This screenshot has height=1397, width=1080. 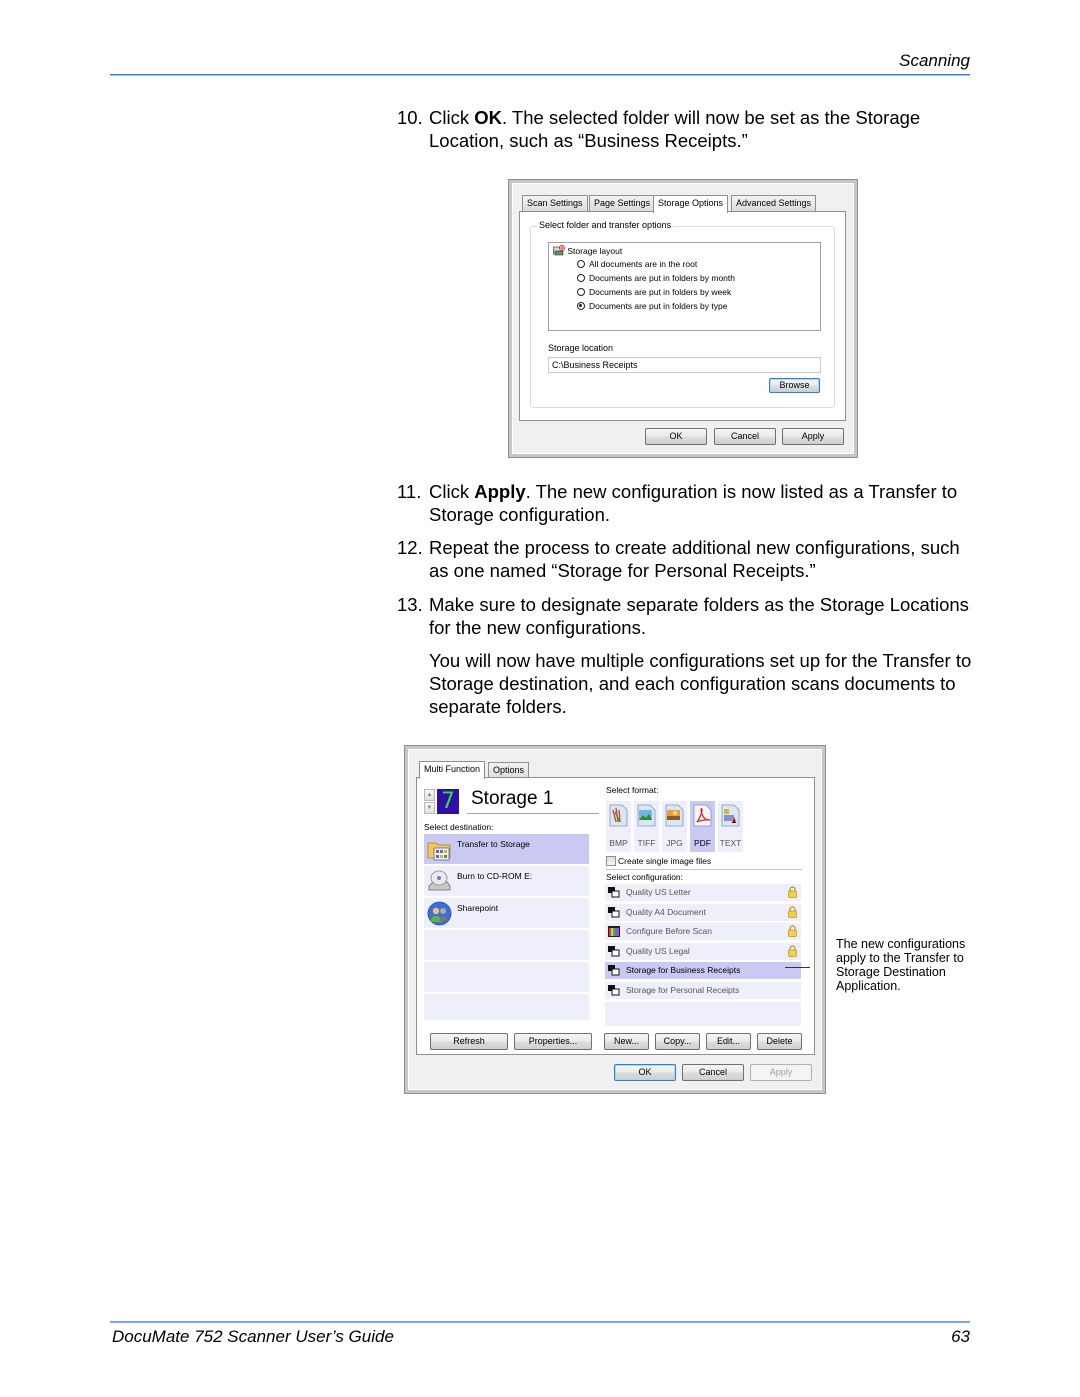 What do you see at coordinates (559, 250) in the screenshot?
I see `storage-layout-icon` at bounding box center [559, 250].